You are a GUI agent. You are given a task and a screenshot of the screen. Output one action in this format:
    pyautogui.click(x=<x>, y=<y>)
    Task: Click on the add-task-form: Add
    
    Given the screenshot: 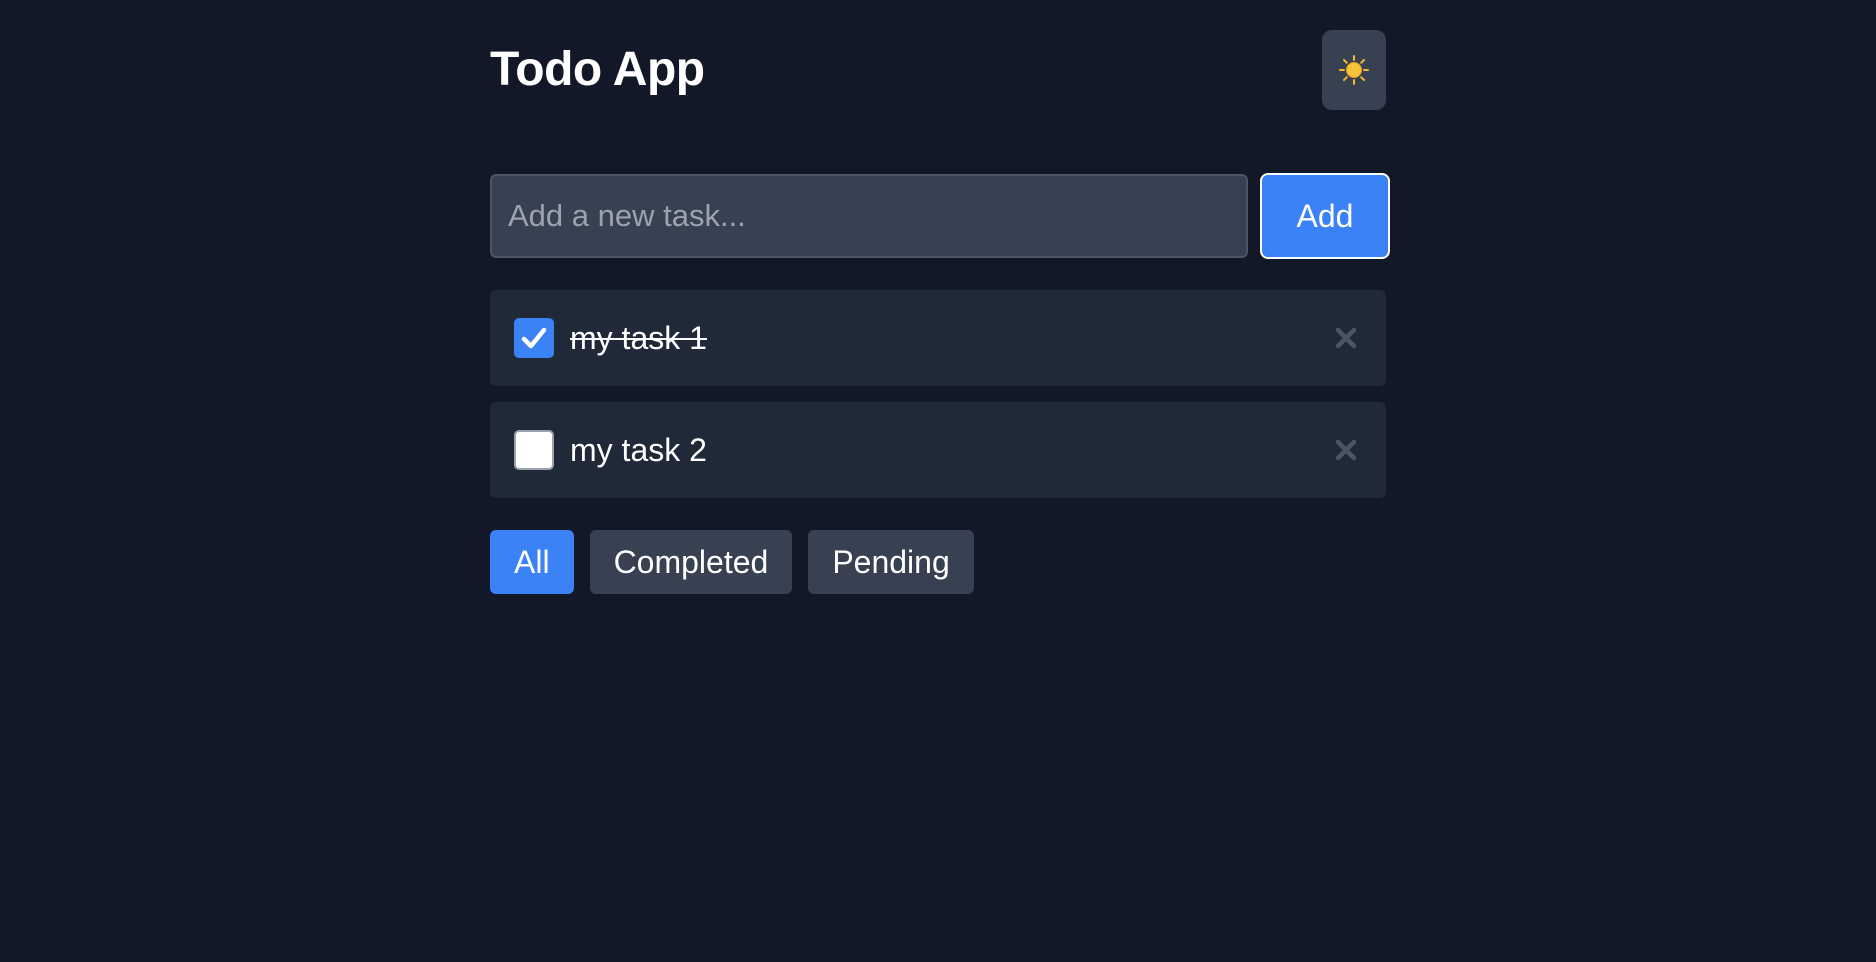 What is the action you would take?
    pyautogui.click(x=940, y=216)
    